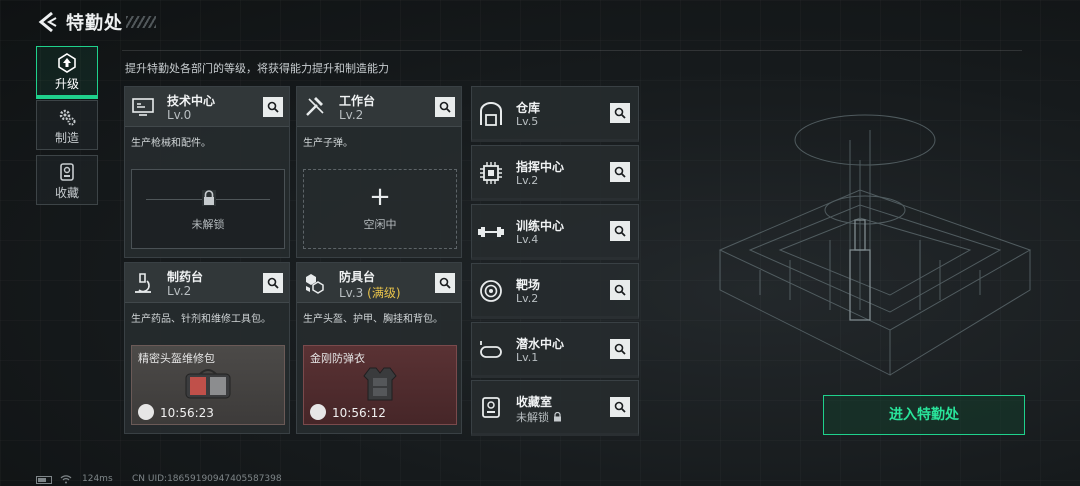 The image size is (1080, 486). What do you see at coordinates (143, 107) in the screenshot?
I see `monitor-icon` at bounding box center [143, 107].